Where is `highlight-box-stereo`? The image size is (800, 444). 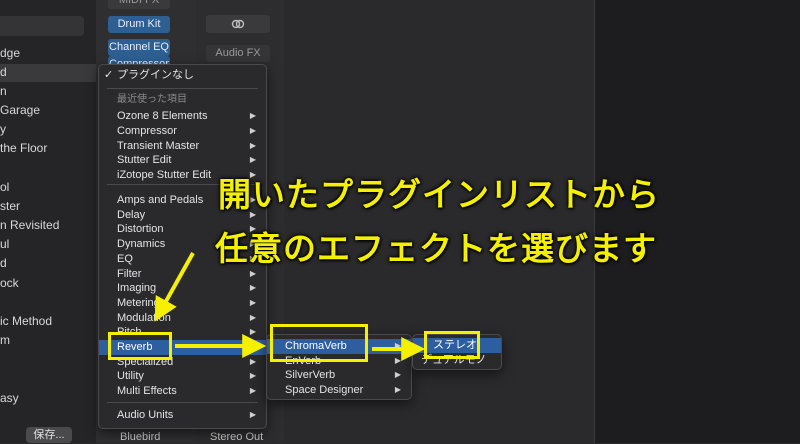 highlight-box-stereo is located at coordinates (452, 345).